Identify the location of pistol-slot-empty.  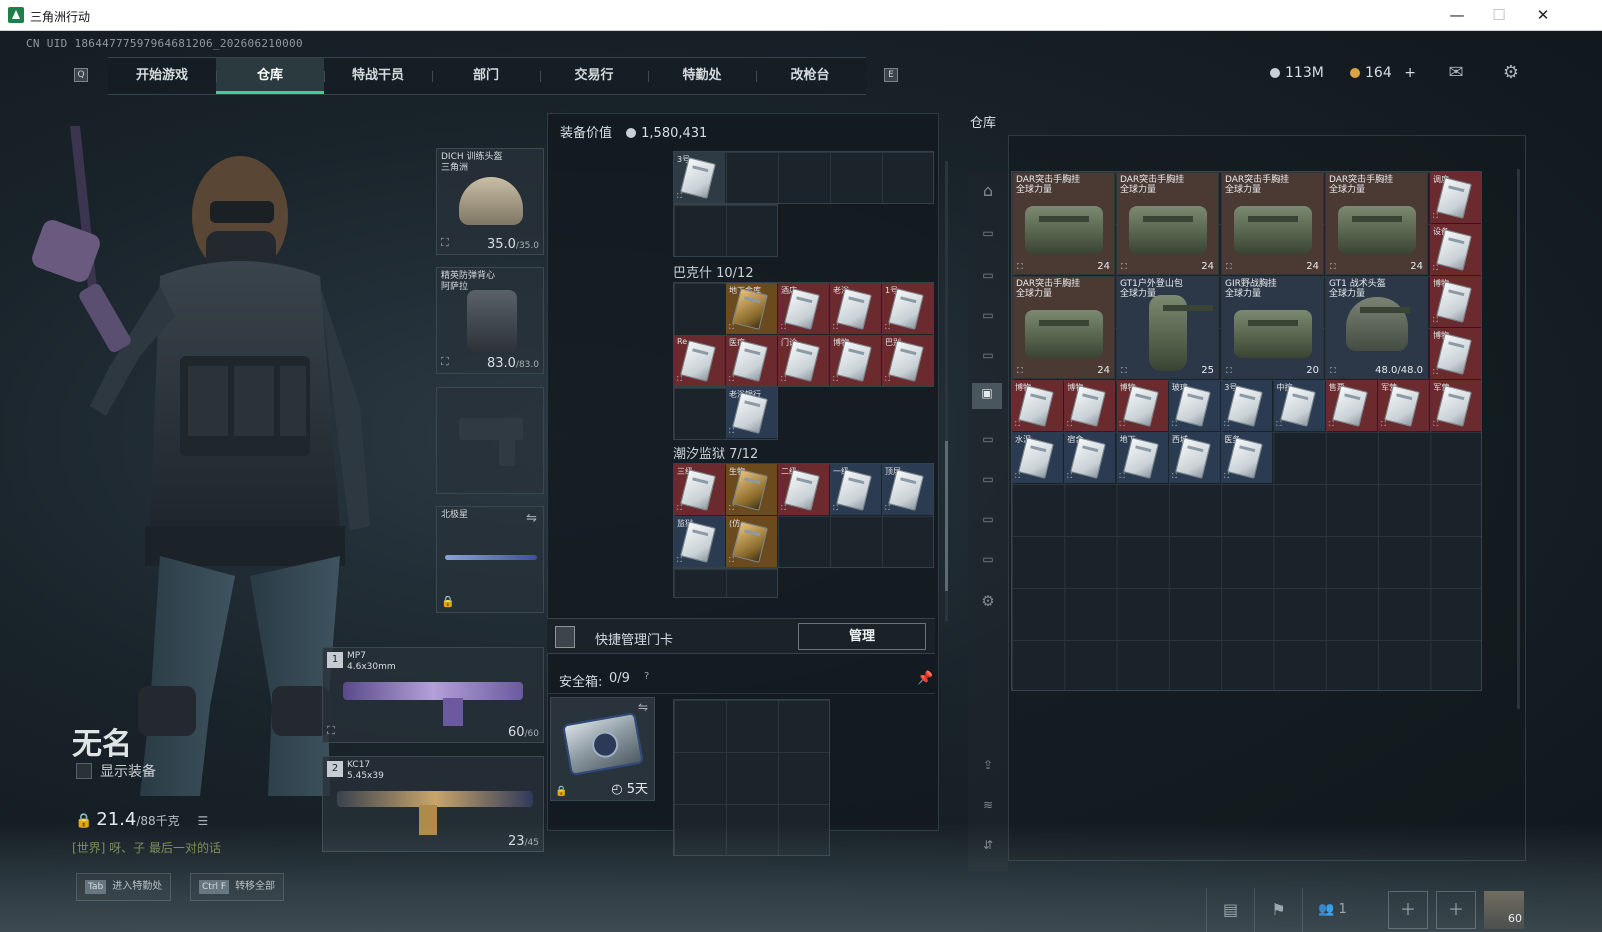
(490, 440).